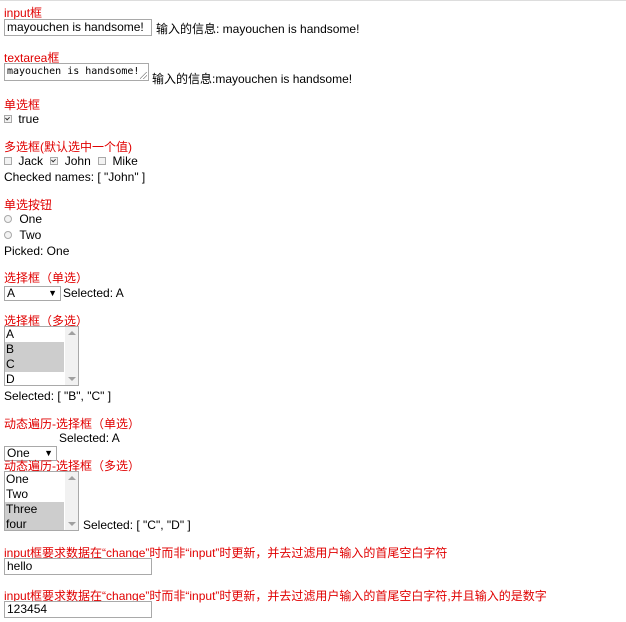 The image size is (626, 622). Describe the element at coordinates (8, 218) in the screenshot. I see `radio-one` at that location.